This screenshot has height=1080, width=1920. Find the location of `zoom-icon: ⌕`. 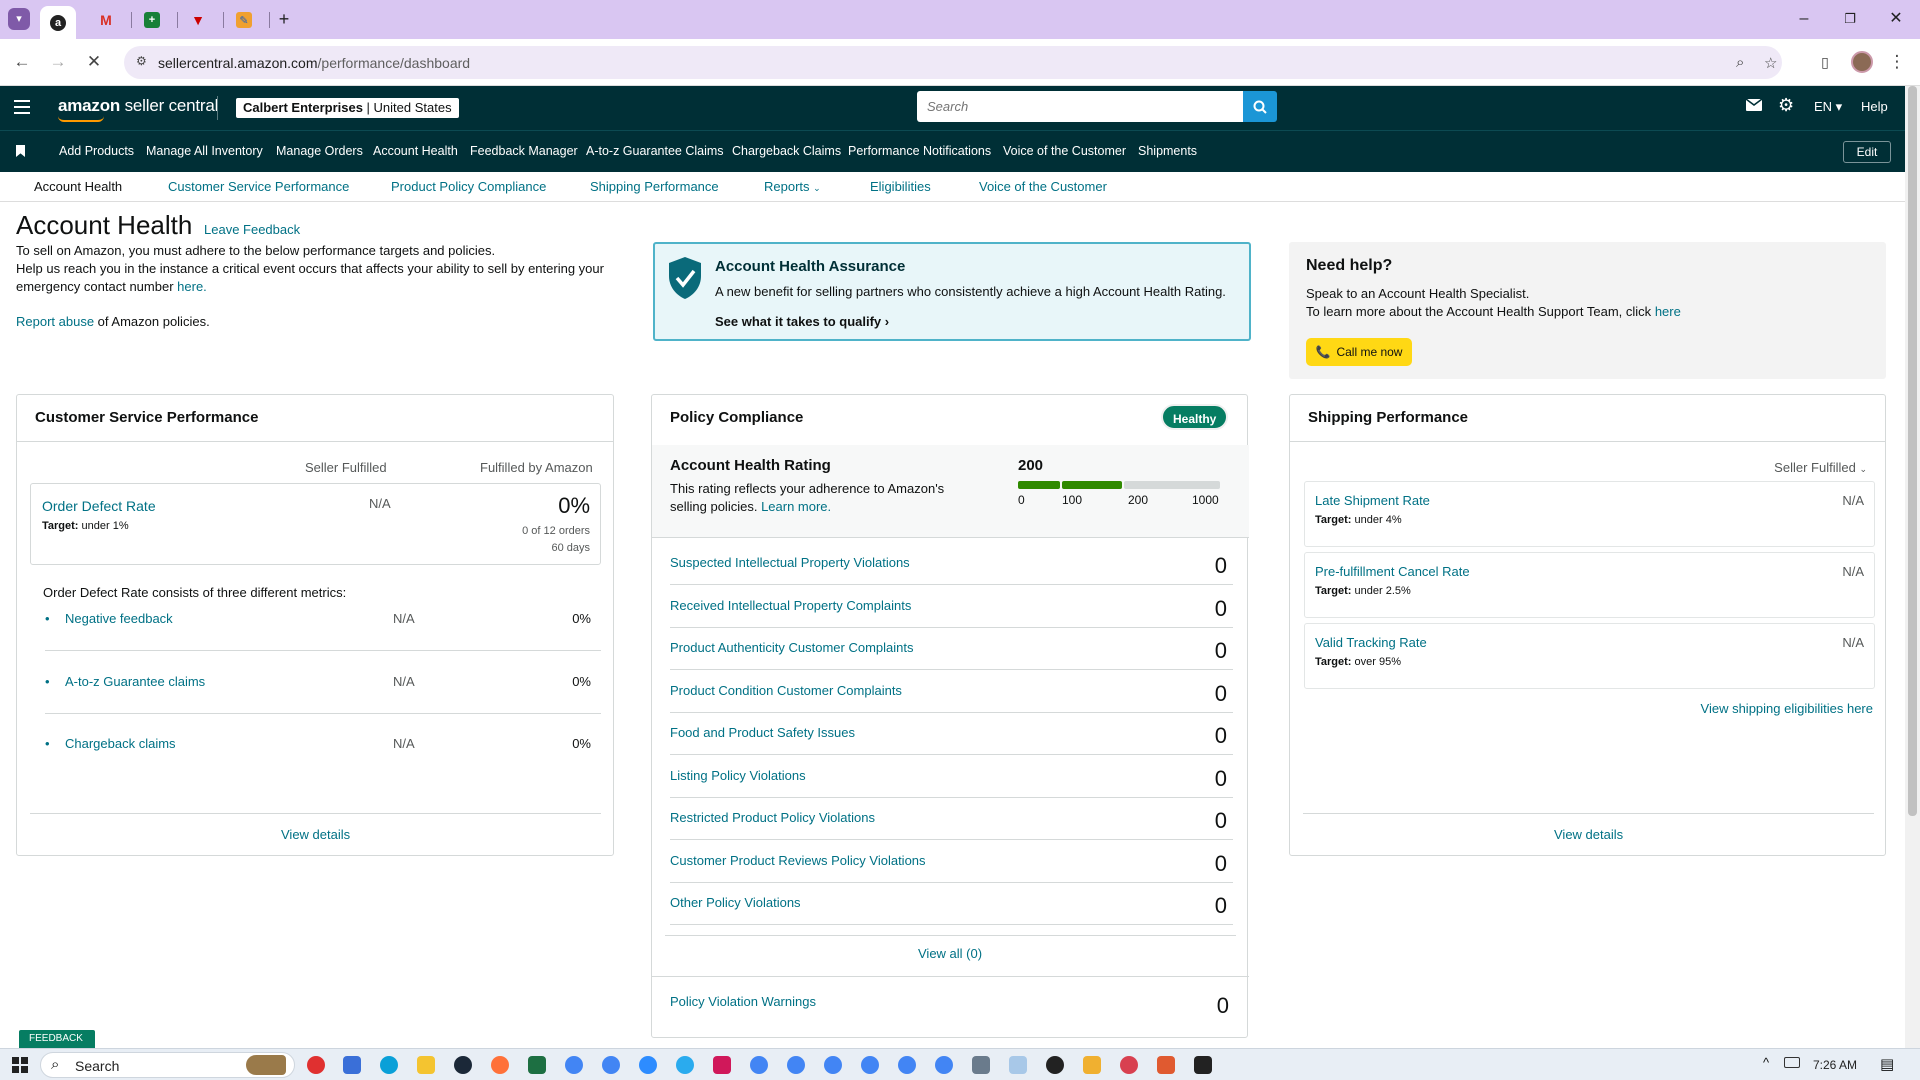

zoom-icon: ⌕ is located at coordinates (1740, 62).